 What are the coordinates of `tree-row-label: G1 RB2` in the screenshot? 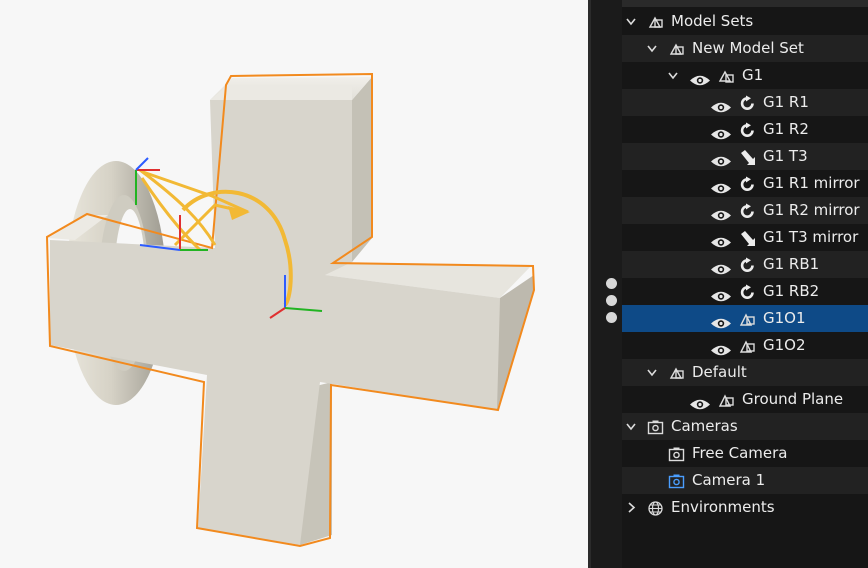 It's located at (791, 291).